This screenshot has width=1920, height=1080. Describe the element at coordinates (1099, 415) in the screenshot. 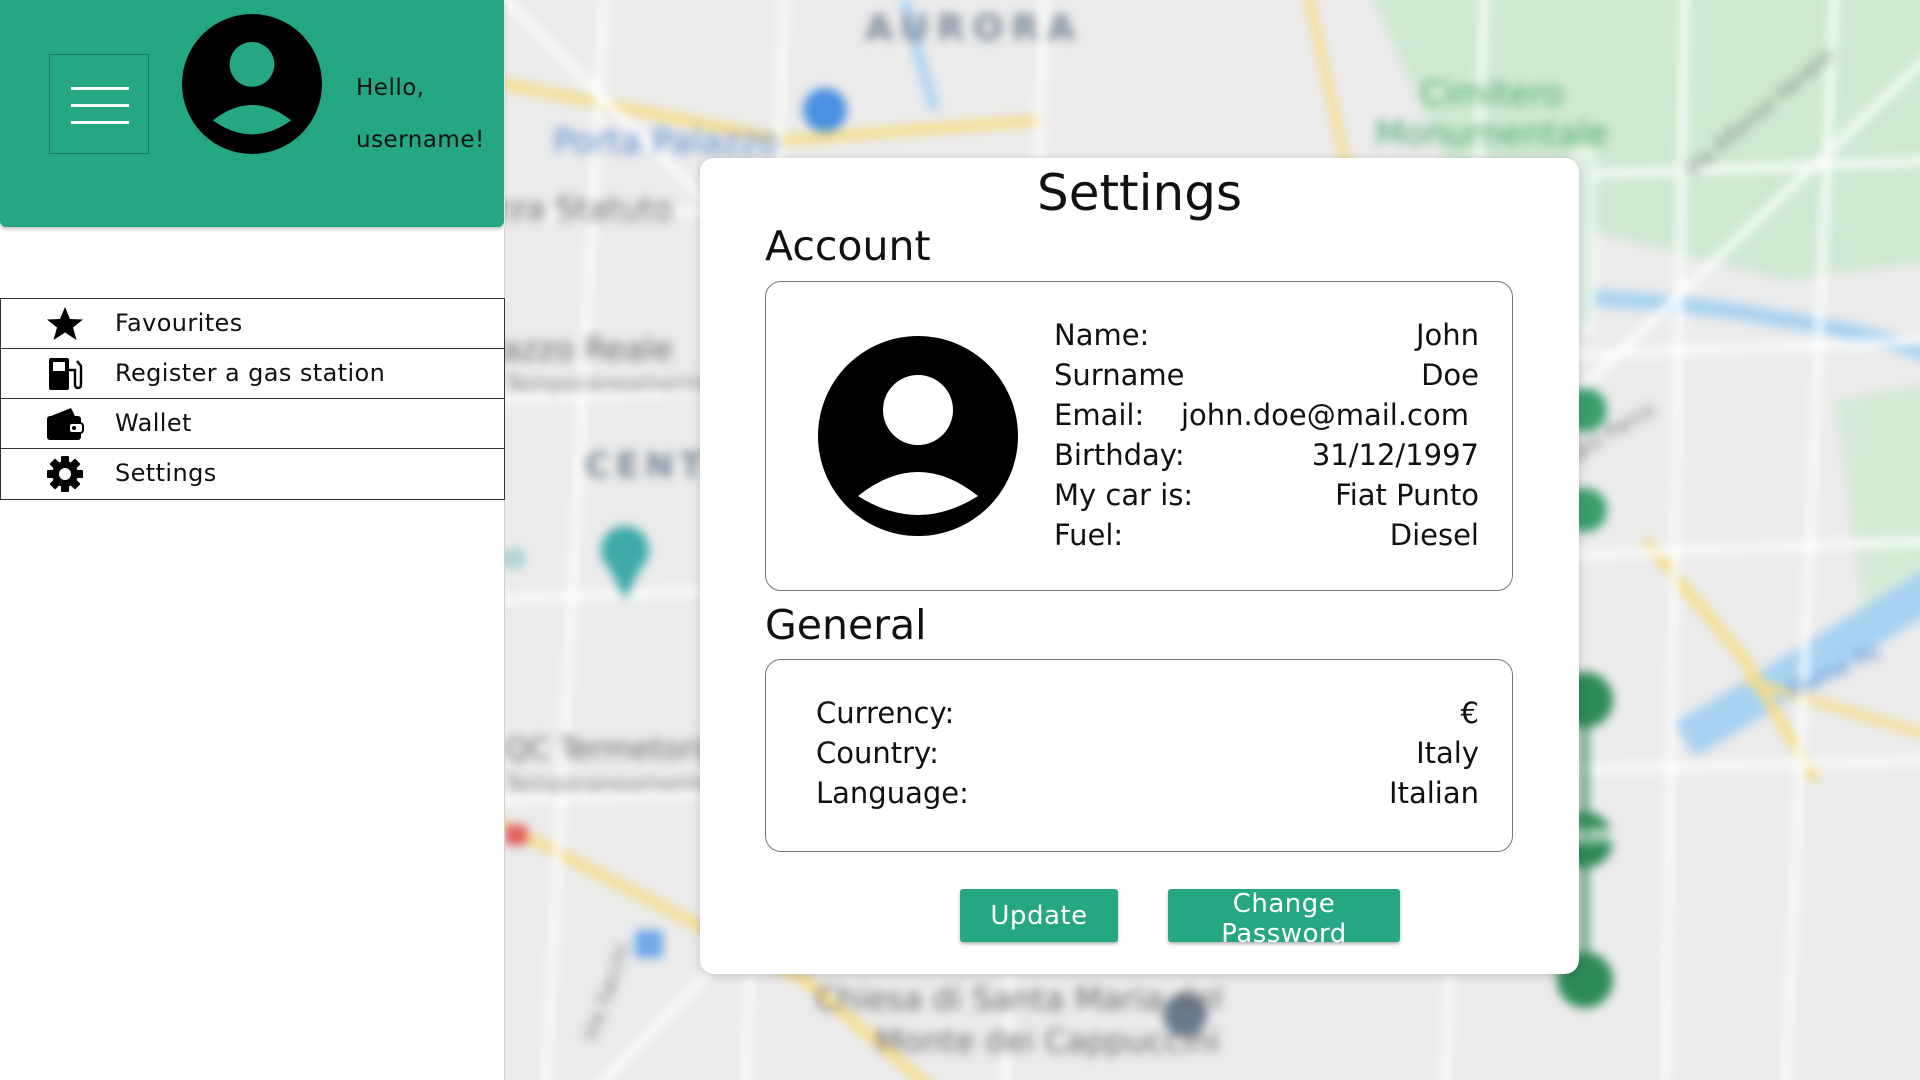

I see `field-label: Email:` at that location.